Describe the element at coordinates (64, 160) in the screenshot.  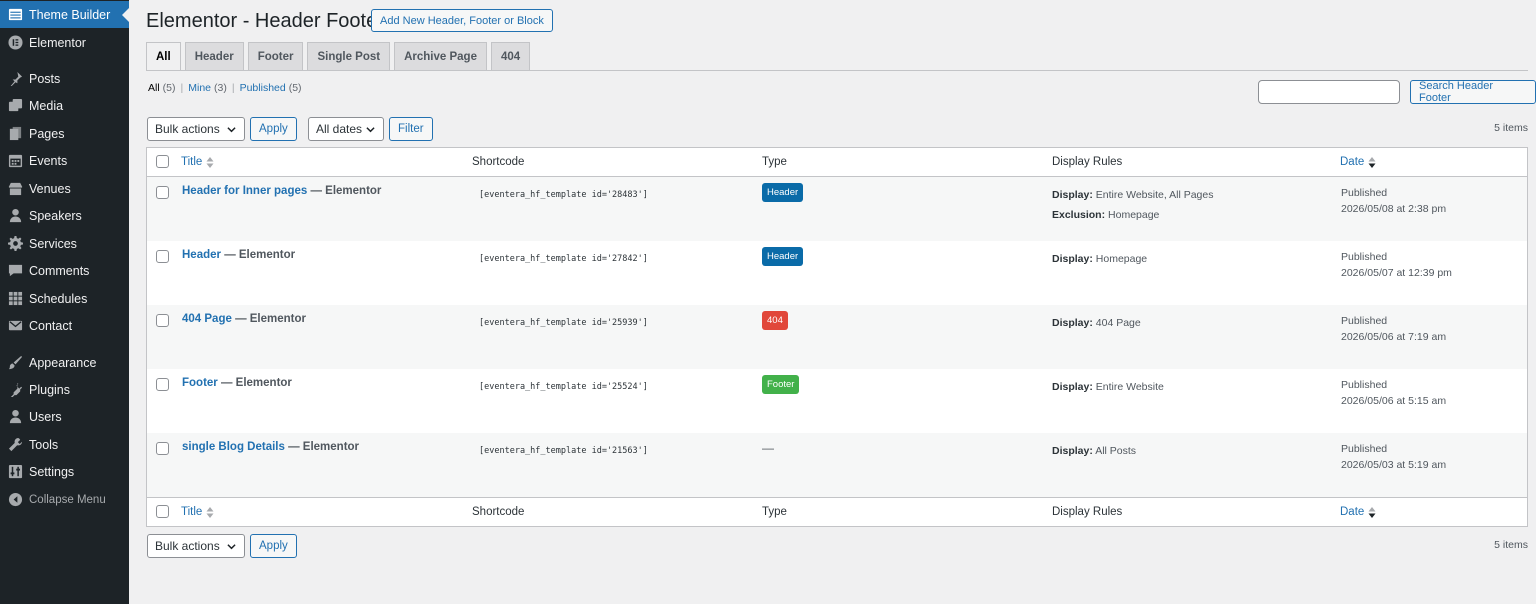
I see `sidebar-item-events: Events` at that location.